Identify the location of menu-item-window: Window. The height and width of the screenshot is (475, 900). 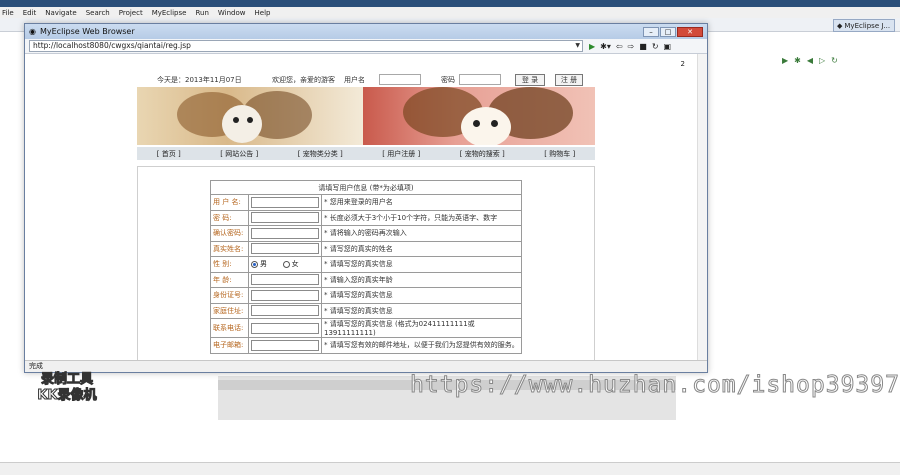
(232, 13).